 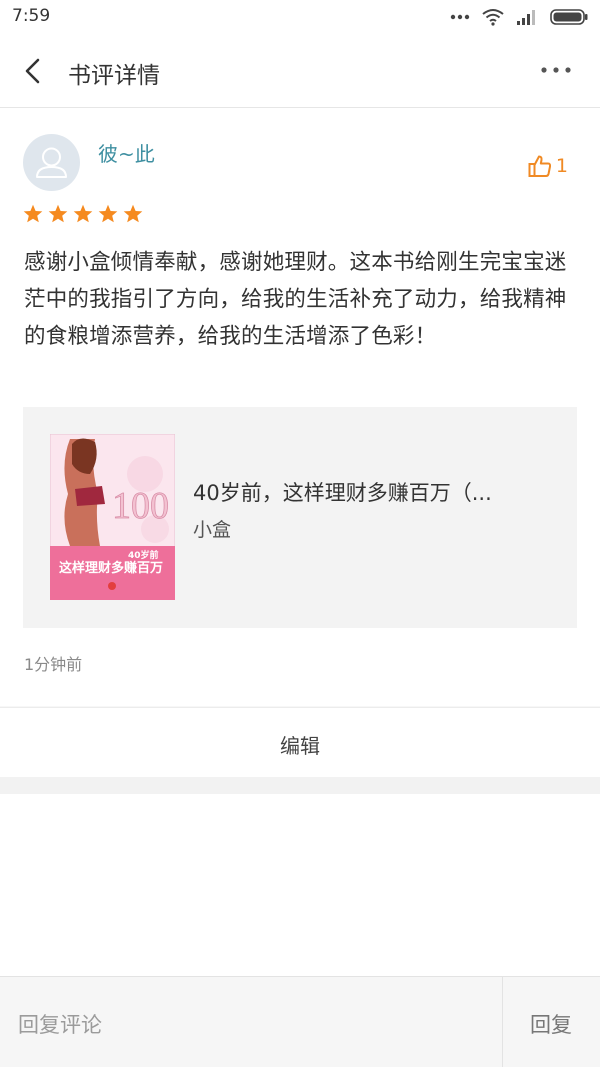 I want to click on reply-placeholder: 回复评论, so click(x=60, y=1025).